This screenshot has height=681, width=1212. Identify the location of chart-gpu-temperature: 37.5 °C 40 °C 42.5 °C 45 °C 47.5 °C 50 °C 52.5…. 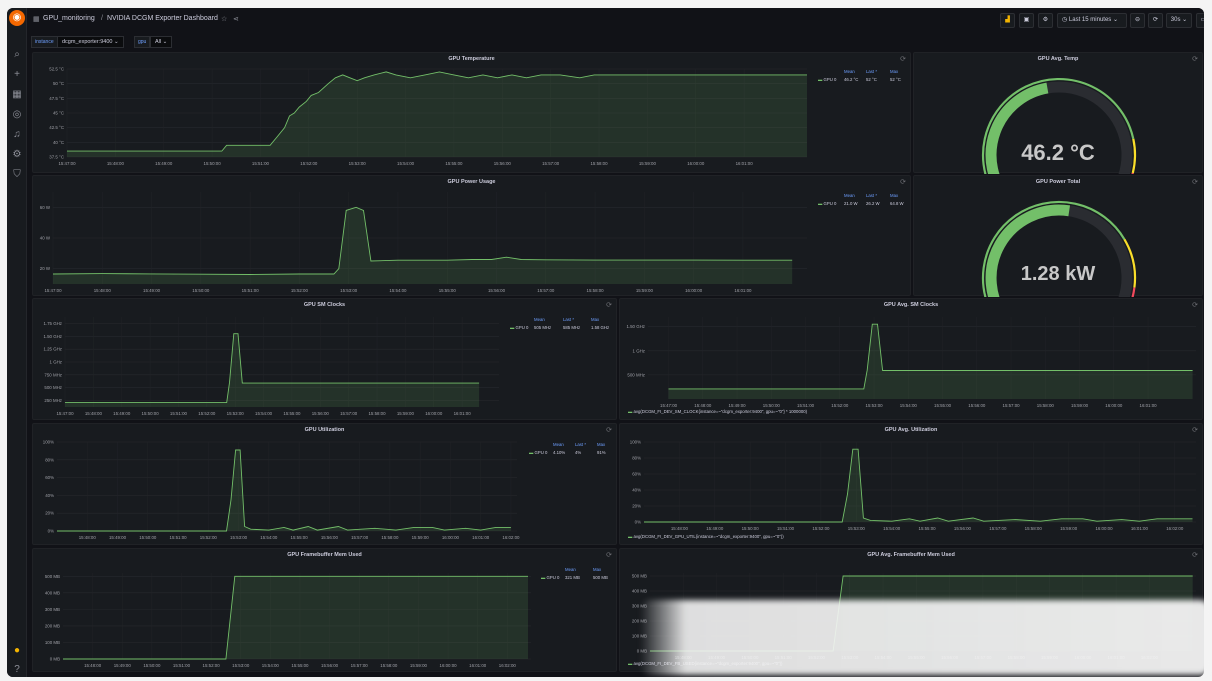
(428, 116).